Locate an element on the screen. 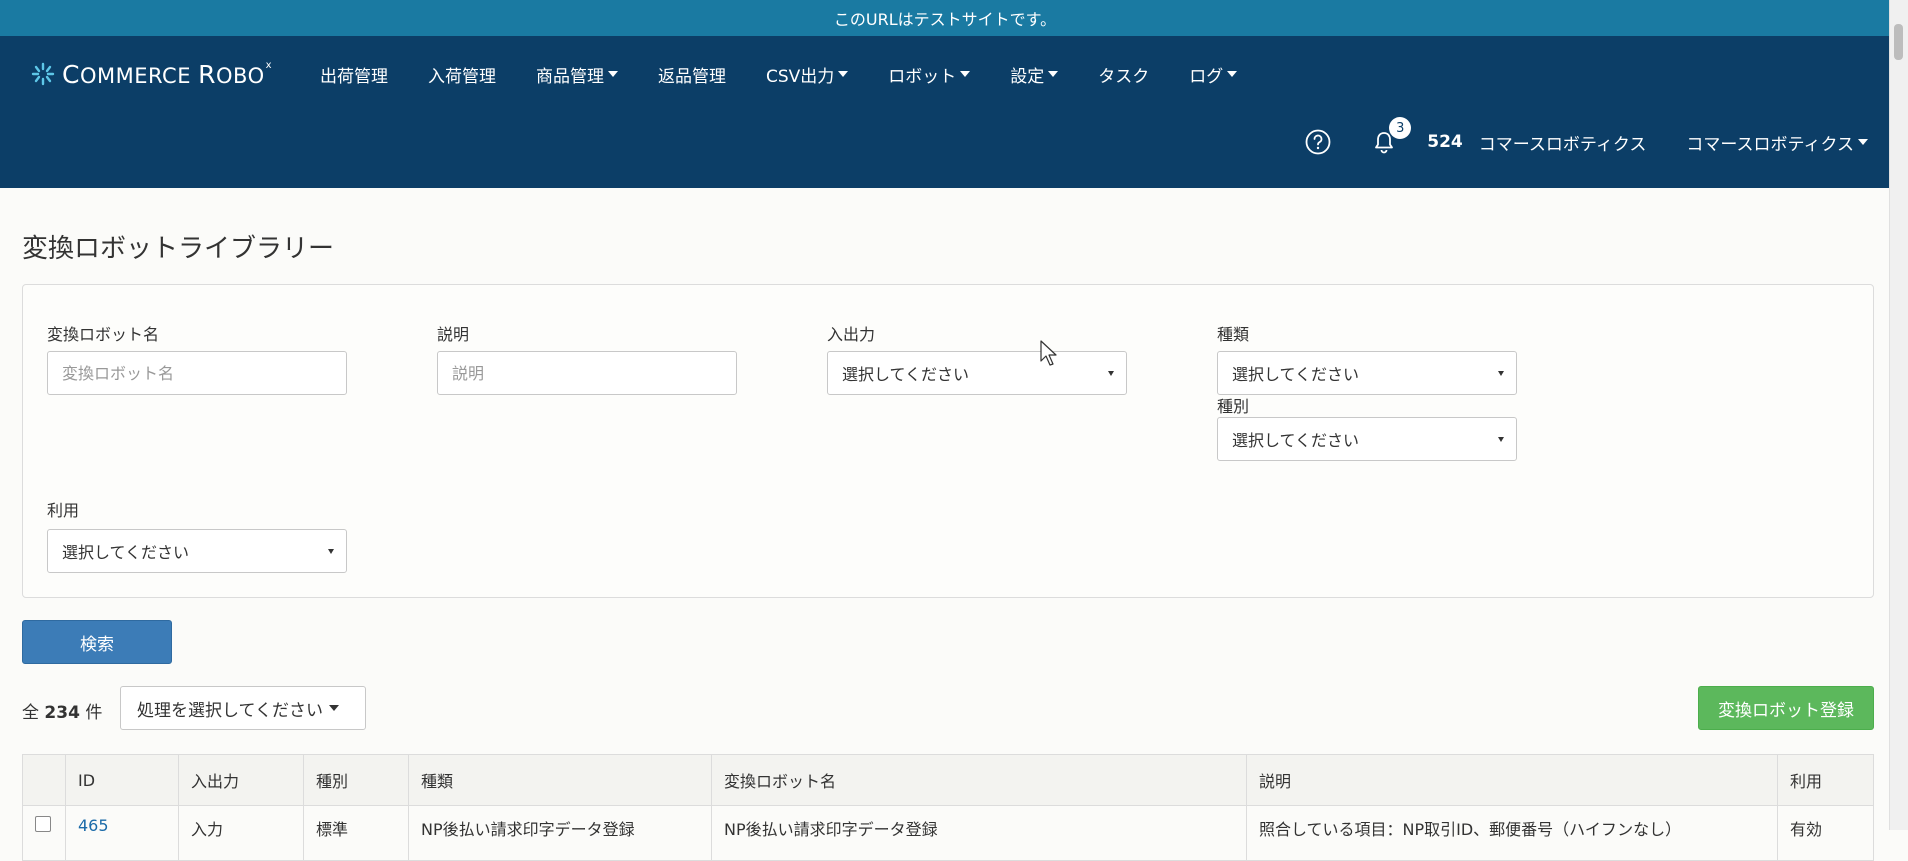  row-io: 入力 is located at coordinates (241, 833).